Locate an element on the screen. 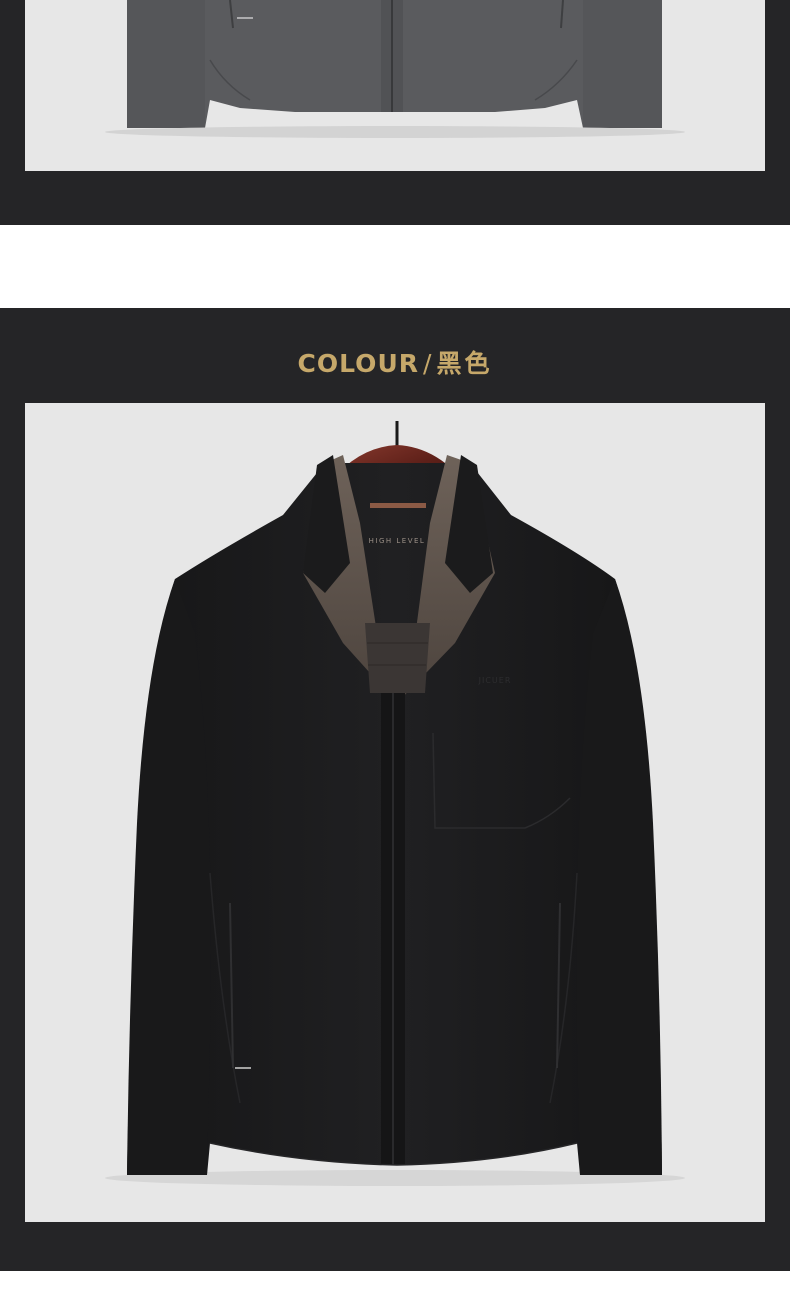 Image resolution: width=790 pixels, height=1313 pixels. grey-jacket-image is located at coordinates (395, 69).